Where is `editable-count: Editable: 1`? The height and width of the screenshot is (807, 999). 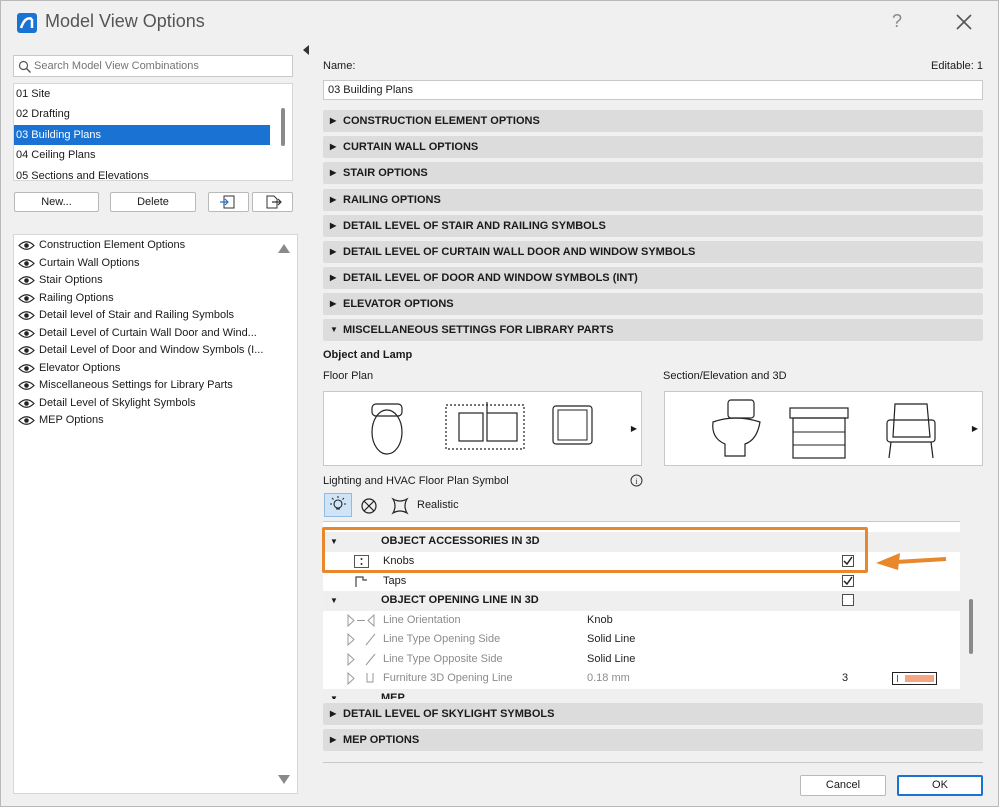 editable-count: Editable: 1 is located at coordinates (957, 66).